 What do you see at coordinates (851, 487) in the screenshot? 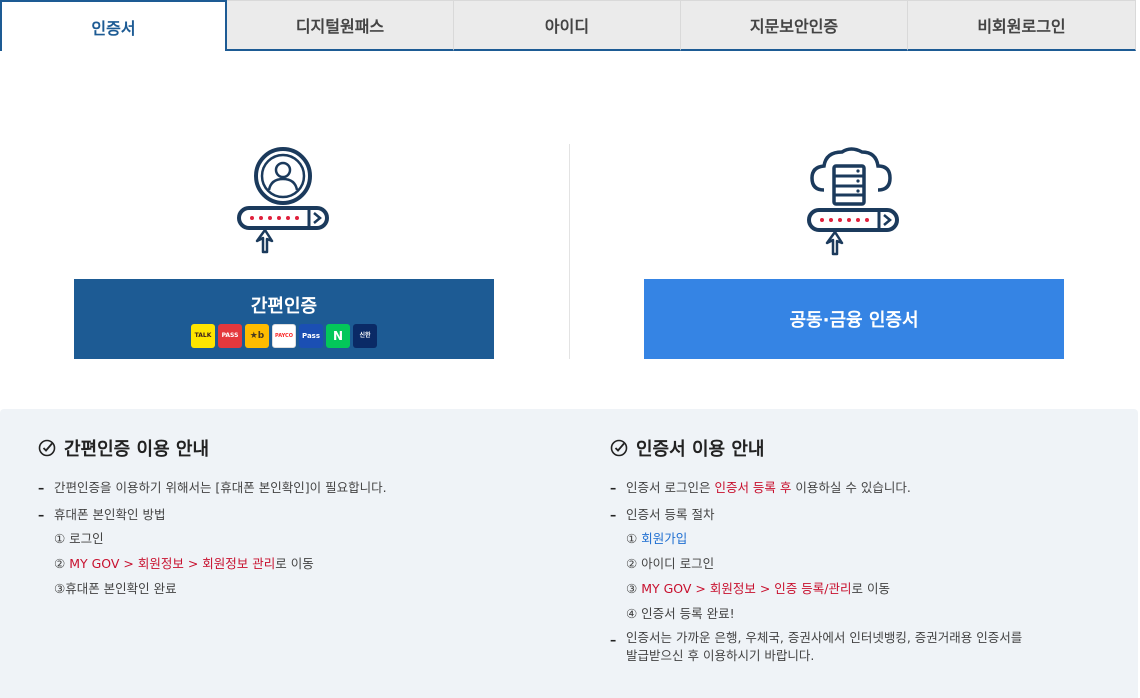
I see `guide-text: 이용하실 수 있습니다.` at bounding box center [851, 487].